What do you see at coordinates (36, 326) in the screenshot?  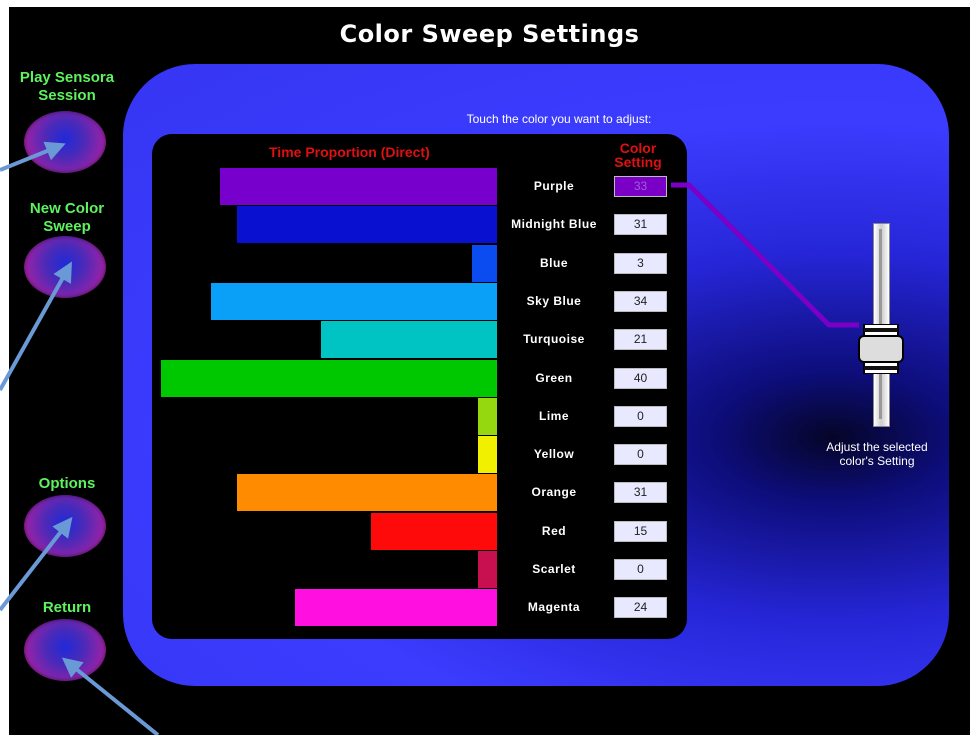 I see `arrow-to-new-sweep-button` at bounding box center [36, 326].